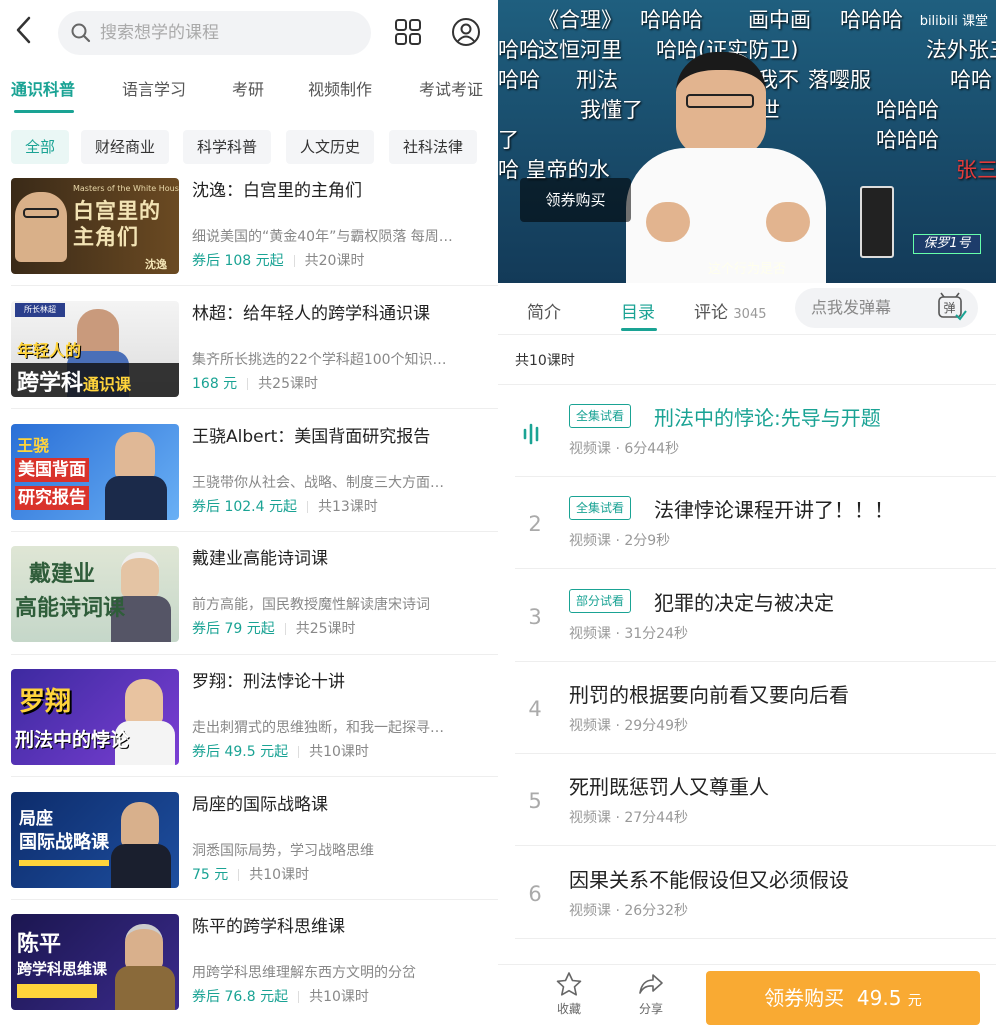 This screenshot has width=996, height=1031. I want to click on course-price: 券后 108 元起, so click(238, 261).